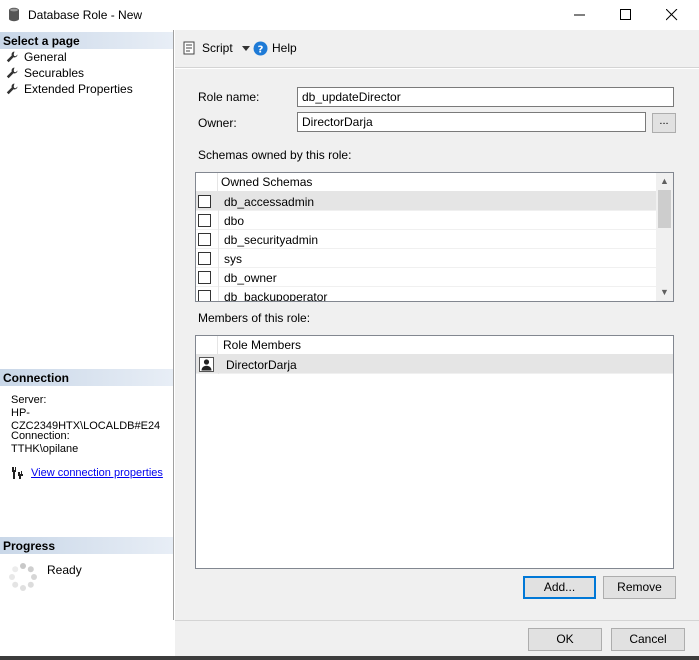  What do you see at coordinates (54, 73) in the screenshot?
I see `page-securables-label: Securables` at bounding box center [54, 73].